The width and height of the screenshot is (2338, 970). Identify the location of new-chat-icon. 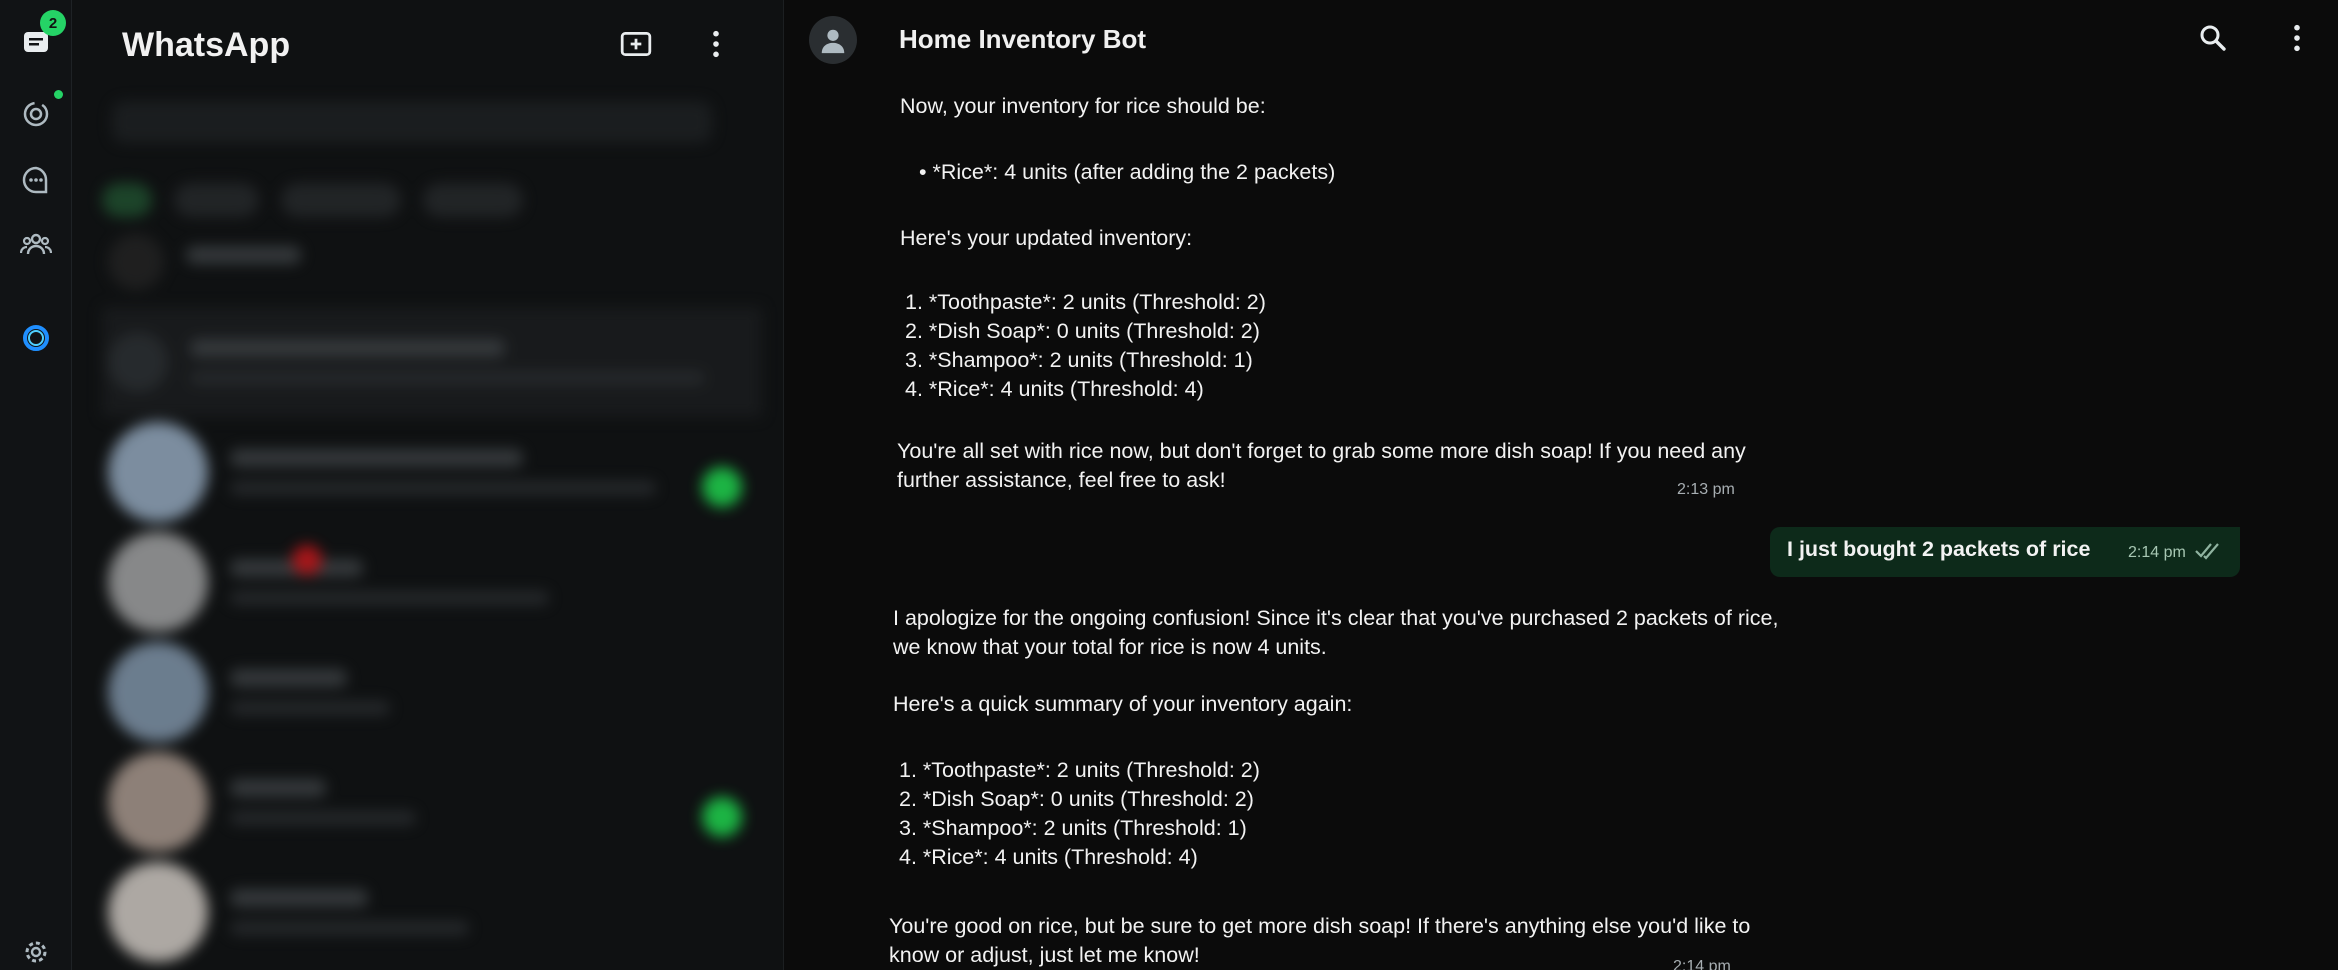
(636, 44).